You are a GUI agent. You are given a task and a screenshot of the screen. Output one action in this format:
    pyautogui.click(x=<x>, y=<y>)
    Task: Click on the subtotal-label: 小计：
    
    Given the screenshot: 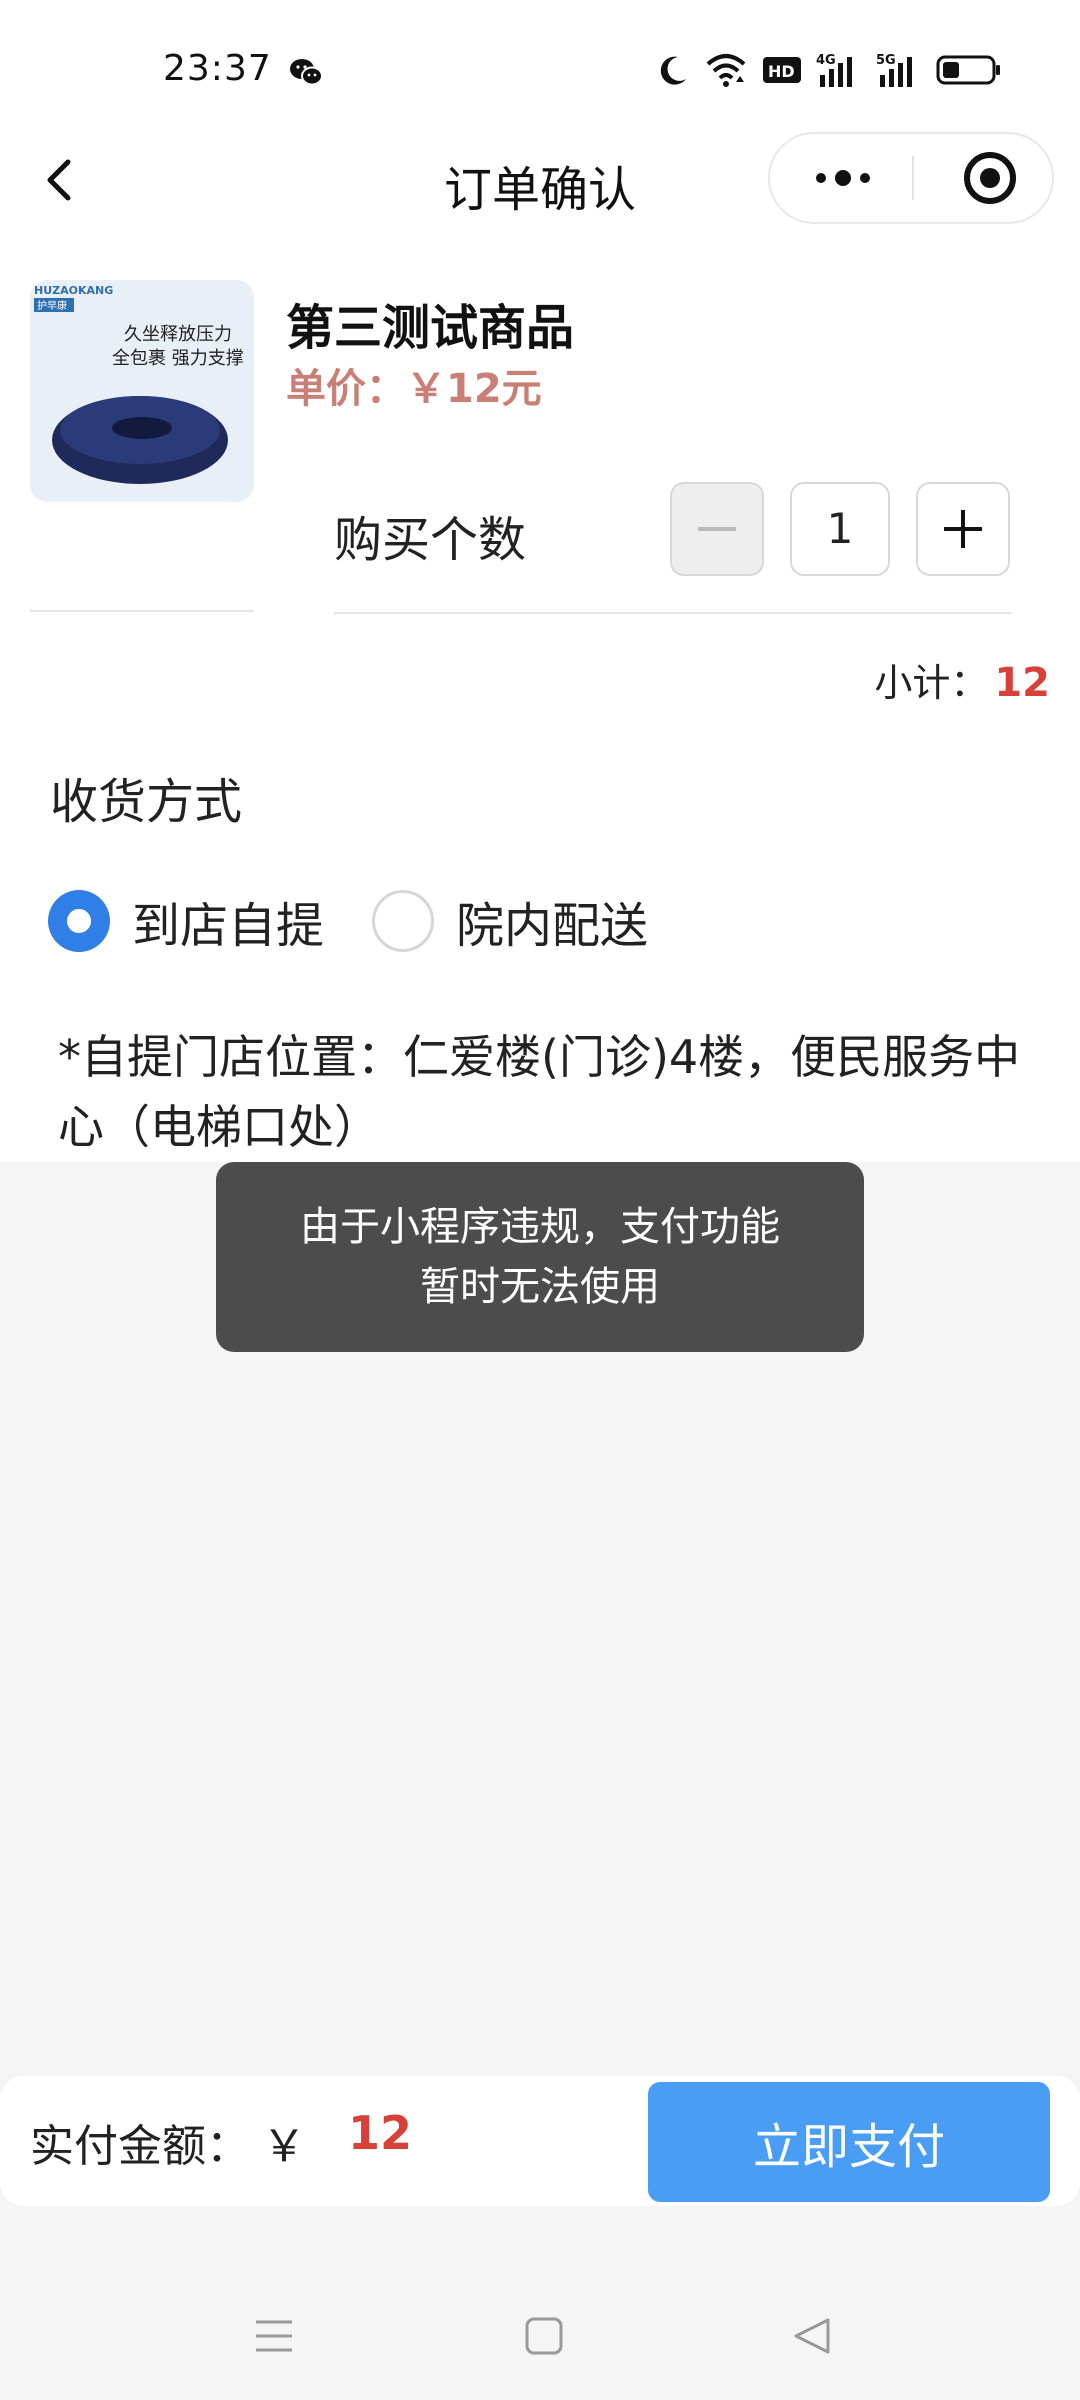 What is the action you would take?
    pyautogui.click(x=931, y=683)
    